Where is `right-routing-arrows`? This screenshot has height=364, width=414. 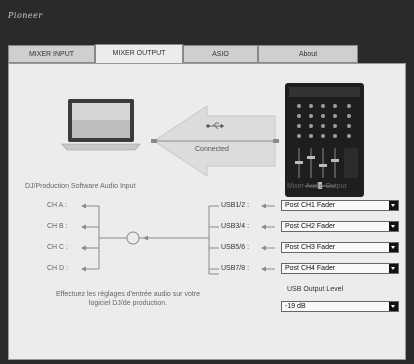
right-routing-arrows is located at coordinates (269, 237).